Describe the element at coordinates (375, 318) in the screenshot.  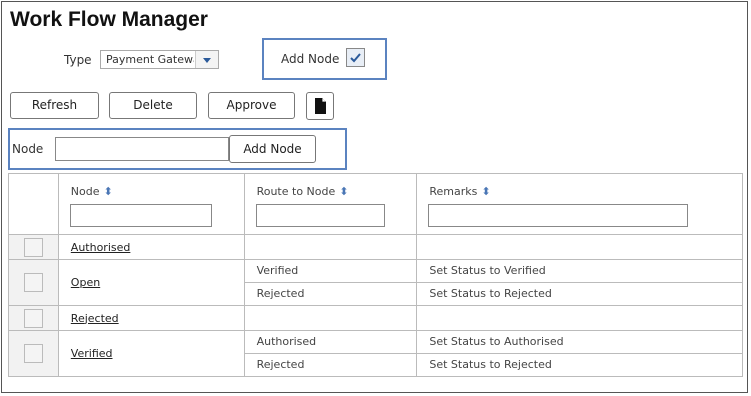
I see `table-row: Rejected` at that location.